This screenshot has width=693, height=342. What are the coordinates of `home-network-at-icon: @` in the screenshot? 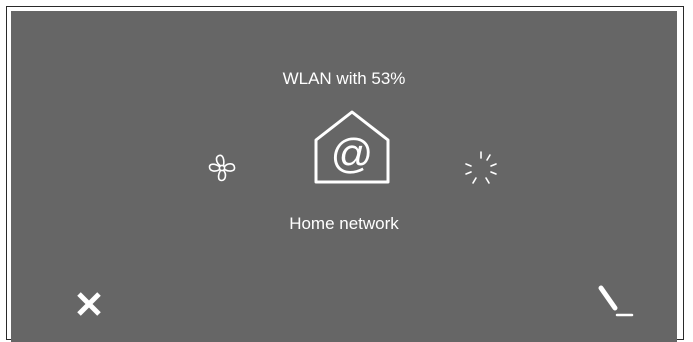 It's located at (352, 147).